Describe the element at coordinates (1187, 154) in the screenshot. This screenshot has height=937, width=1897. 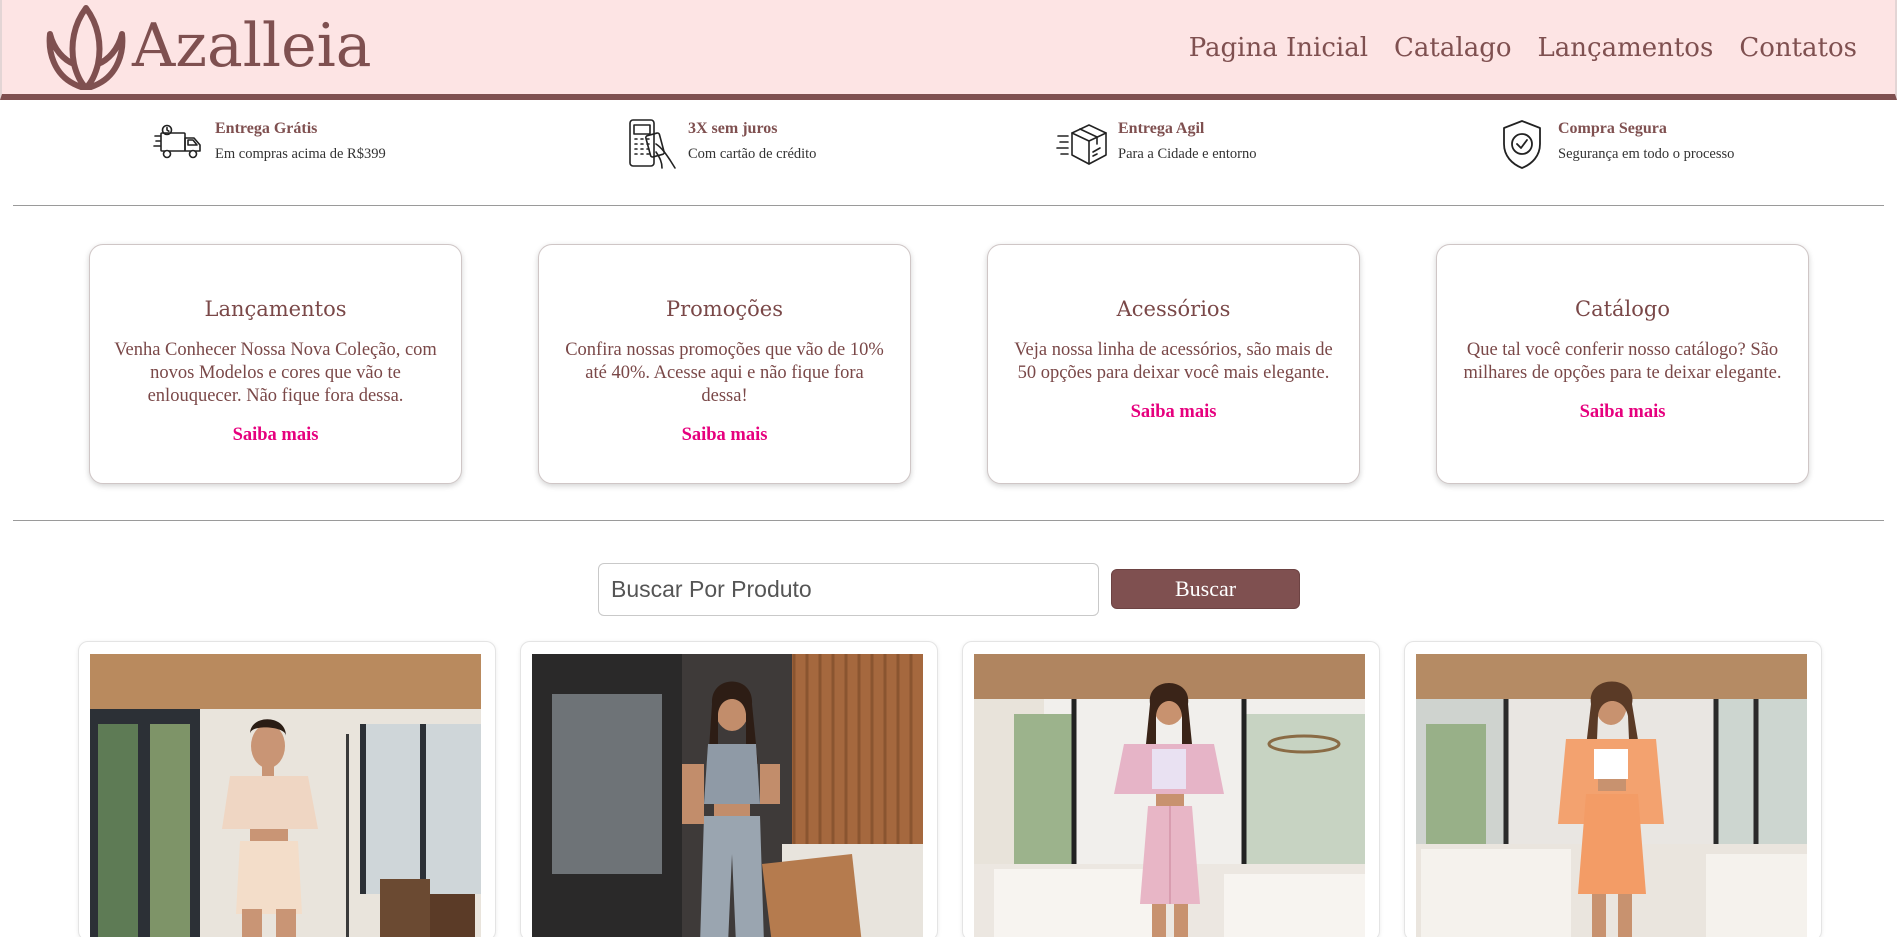
I see `benefit-subtitle: Para a Cidade e entorno` at that location.